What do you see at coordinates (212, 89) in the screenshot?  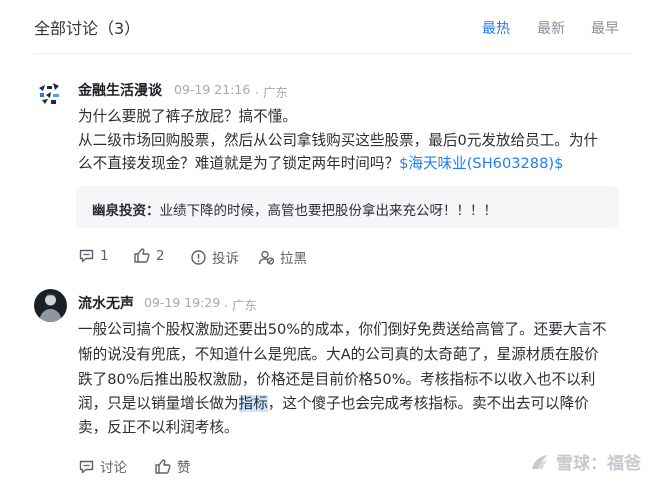 I see `comment-time: 09-19 21:16` at bounding box center [212, 89].